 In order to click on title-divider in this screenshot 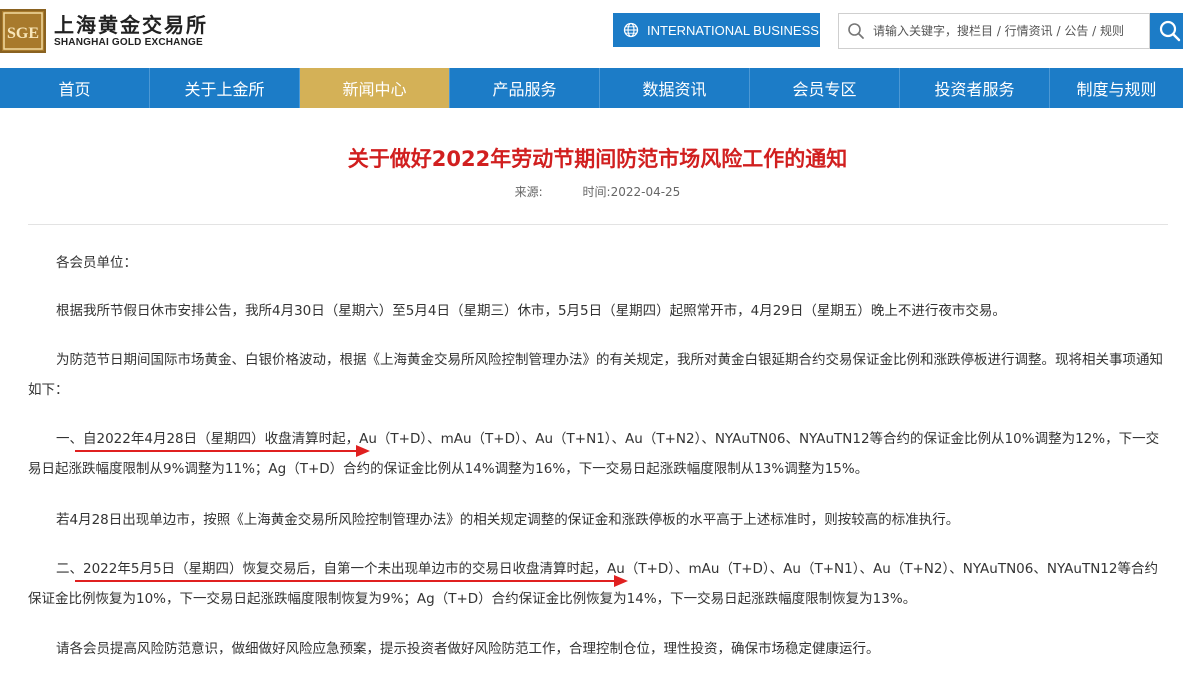, I will do `click(598, 224)`.